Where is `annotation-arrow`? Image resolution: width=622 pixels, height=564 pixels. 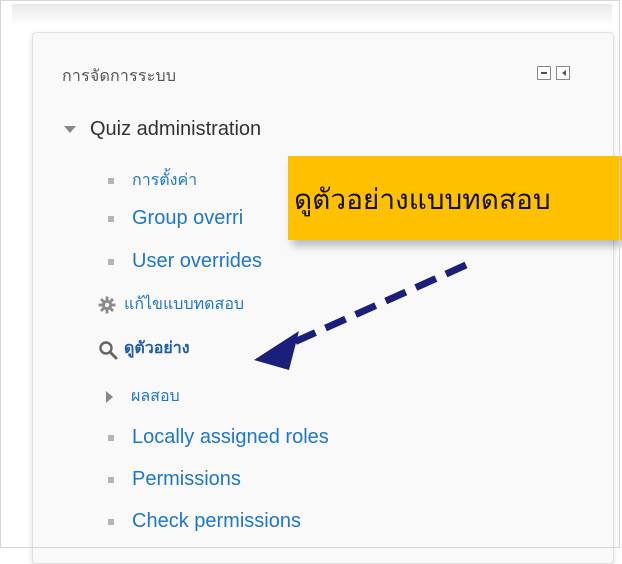 annotation-arrow is located at coordinates (361, 315).